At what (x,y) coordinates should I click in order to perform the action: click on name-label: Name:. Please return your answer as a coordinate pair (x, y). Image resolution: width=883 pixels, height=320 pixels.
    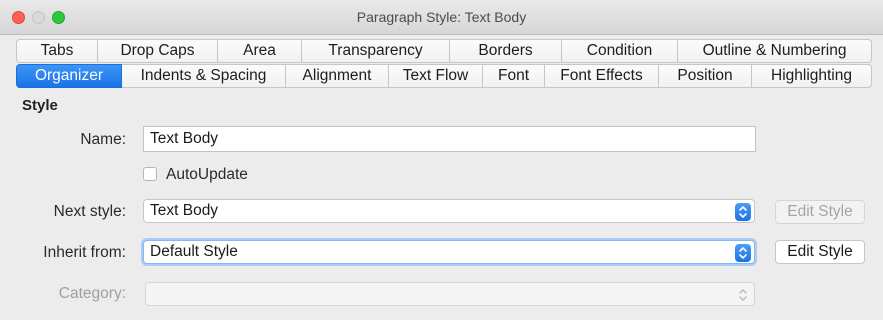
    Looking at the image, I should click on (103, 139).